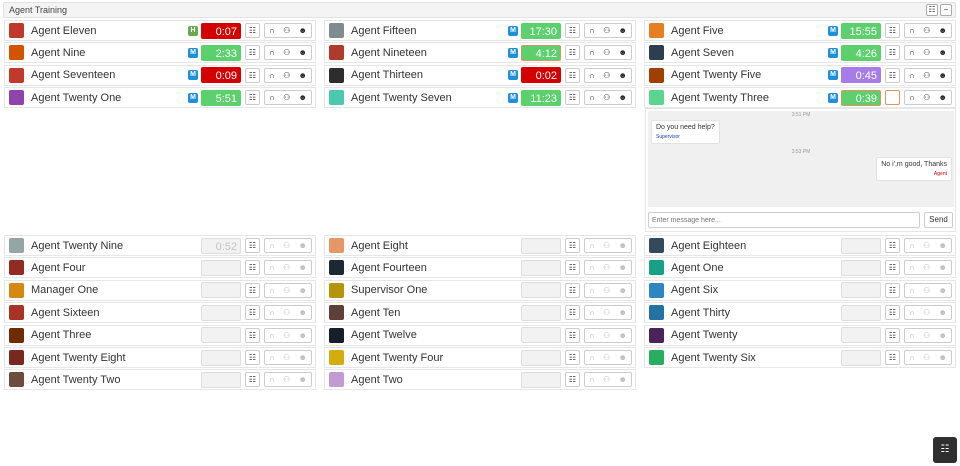 Image resolution: width=960 pixels, height=466 pixels. I want to click on call-timer: 0:07, so click(221, 30).